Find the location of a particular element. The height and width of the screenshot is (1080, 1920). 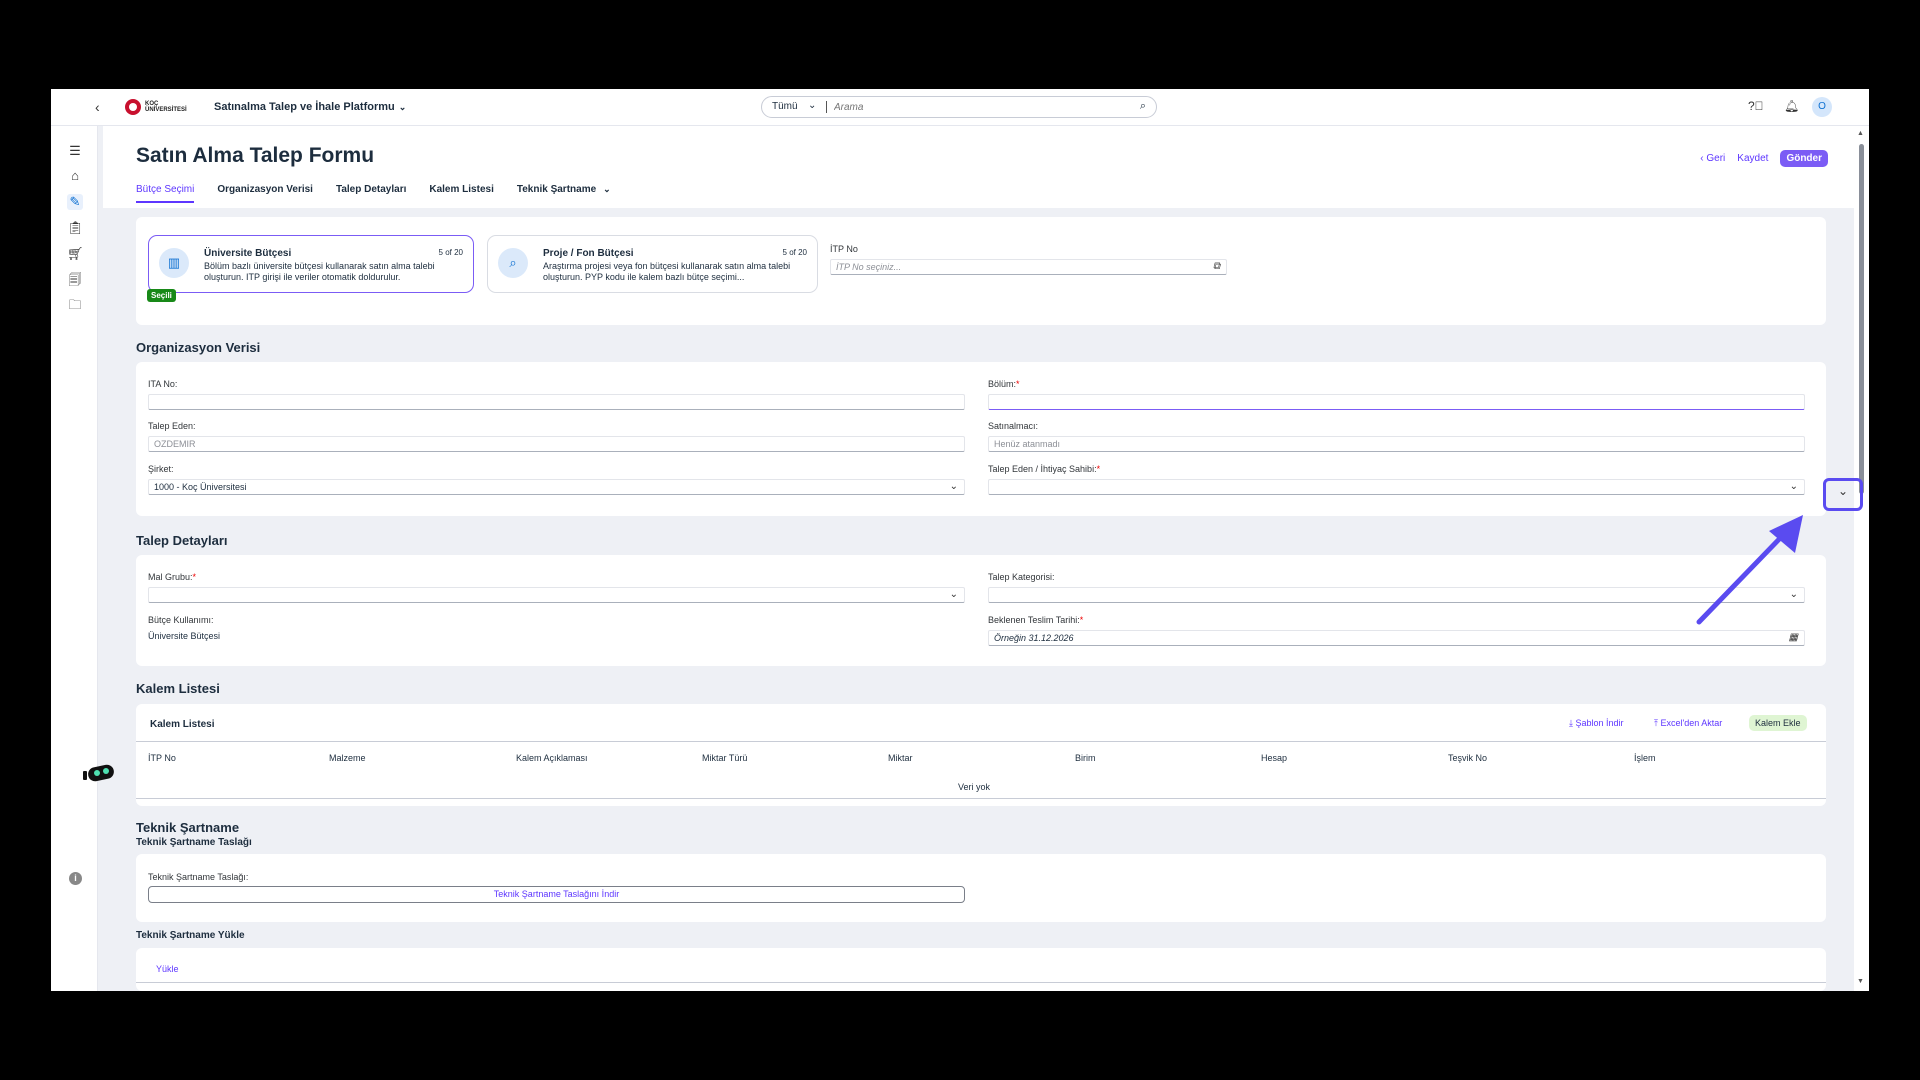

add-item-button: Kalem Ekle is located at coordinates (1778, 723).